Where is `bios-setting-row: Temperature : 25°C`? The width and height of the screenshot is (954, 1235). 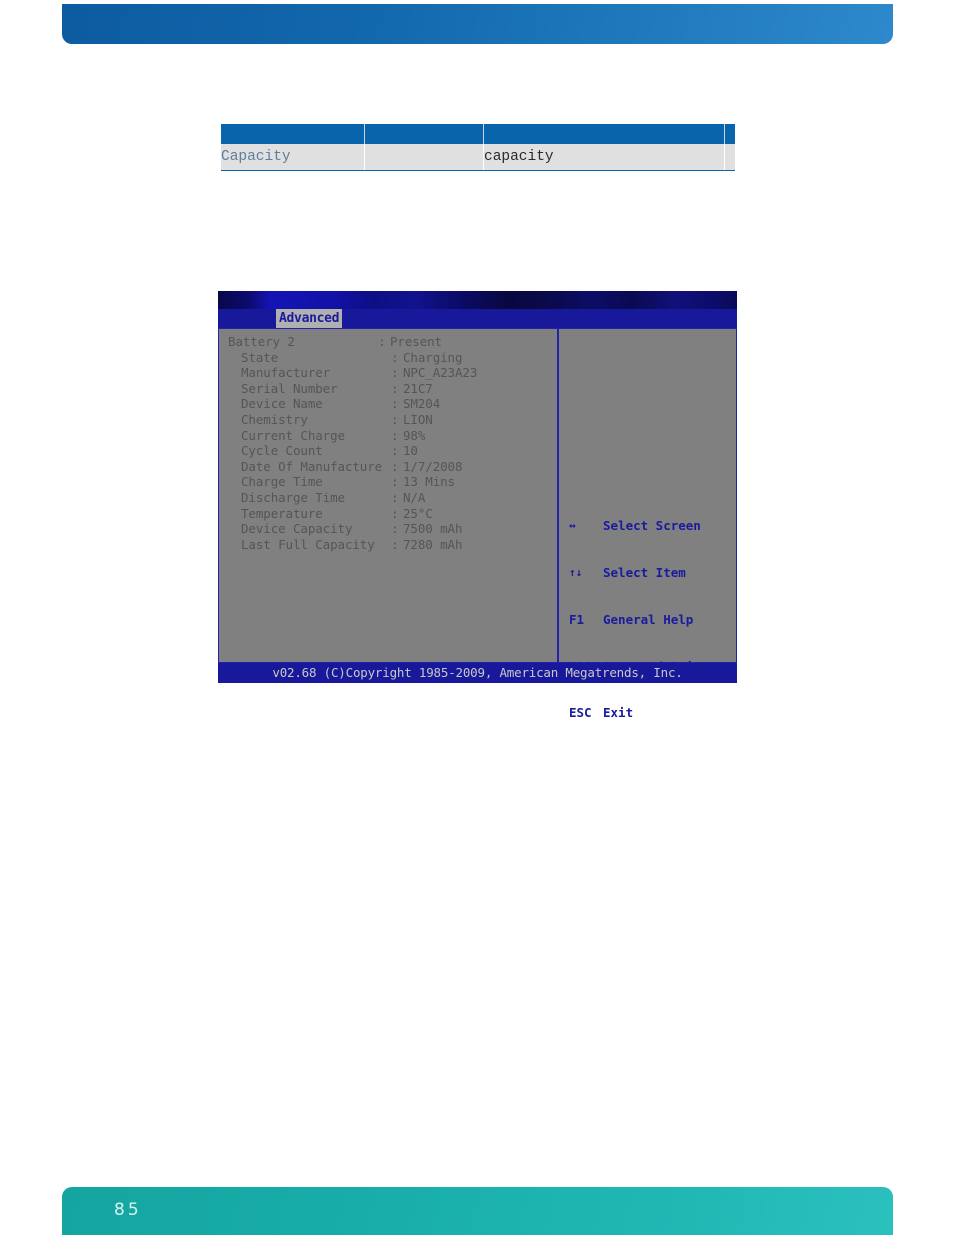 bios-setting-row: Temperature : 25°C is located at coordinates (392, 514).